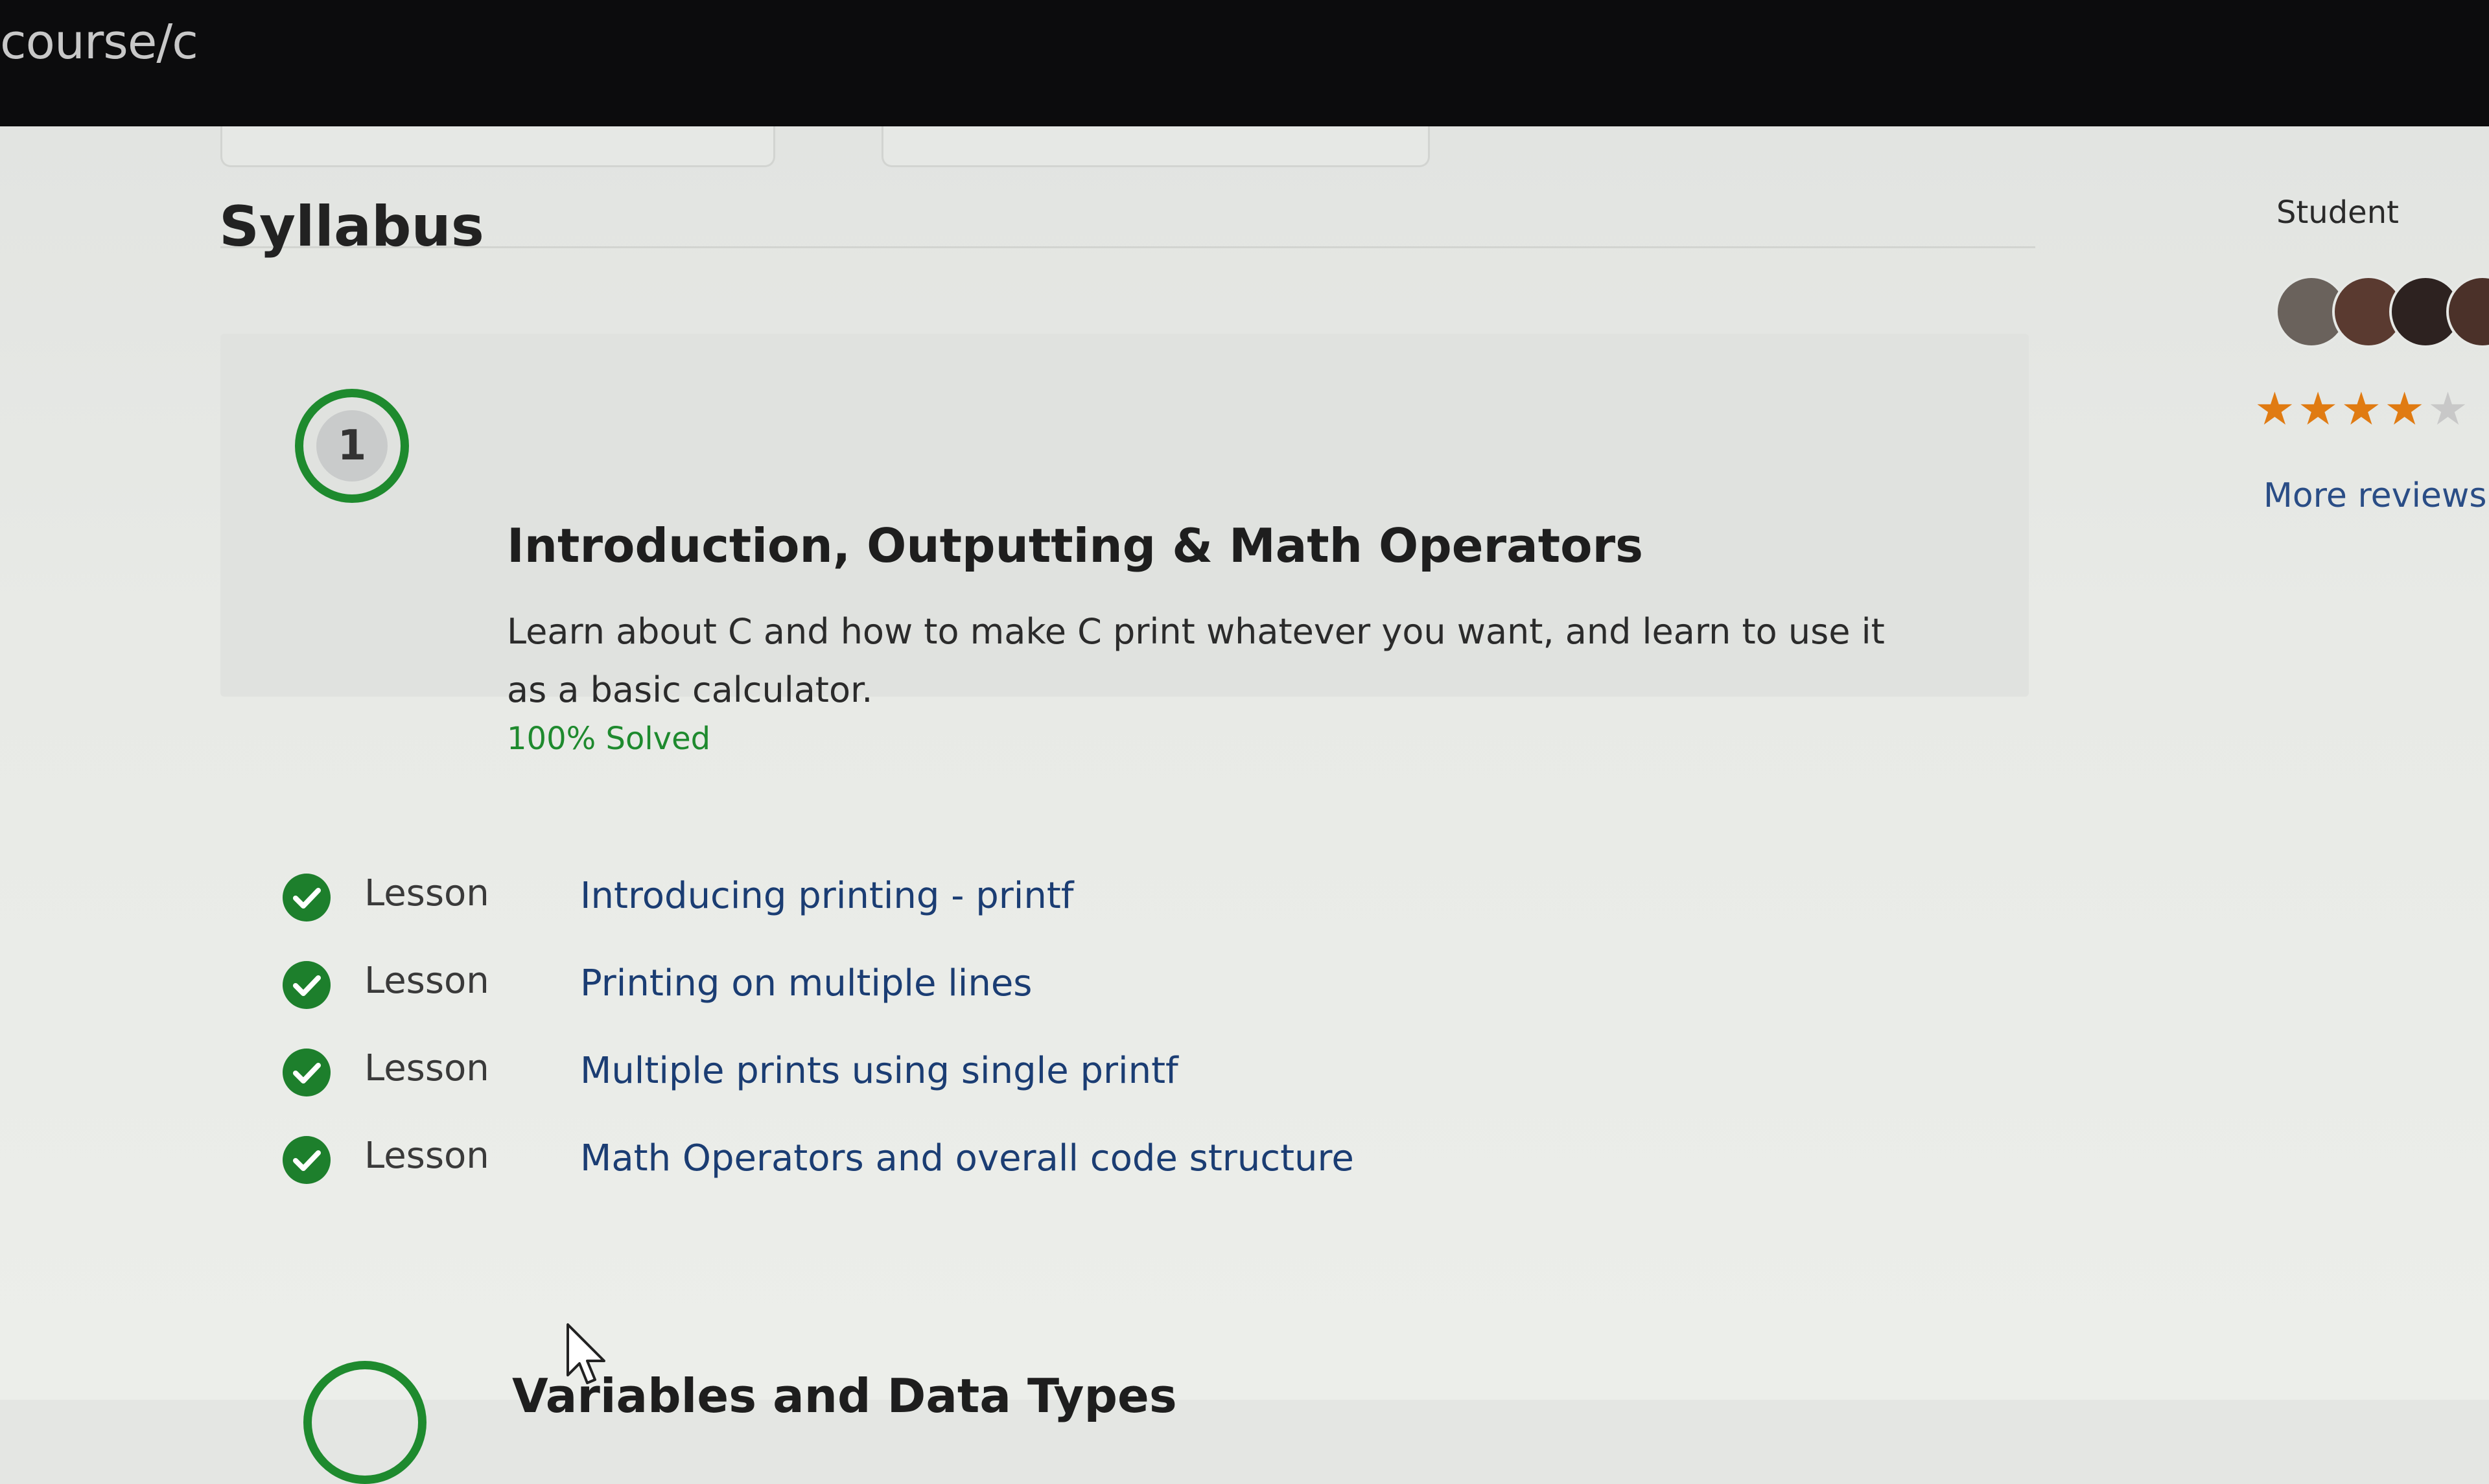  I want to click on lesson-link: Printing on multiple lines, so click(806, 983).